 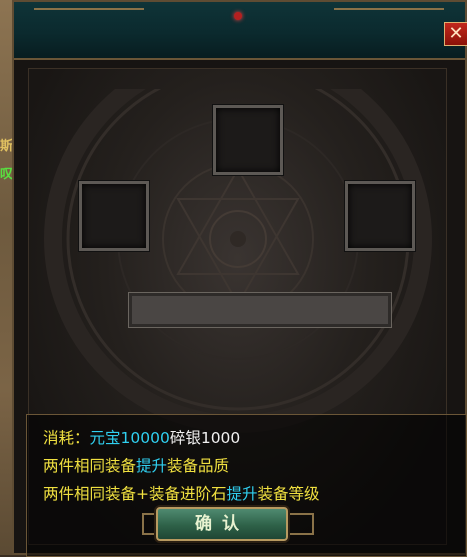 I want to click on equipment-slot-left, so click(x=114, y=216).